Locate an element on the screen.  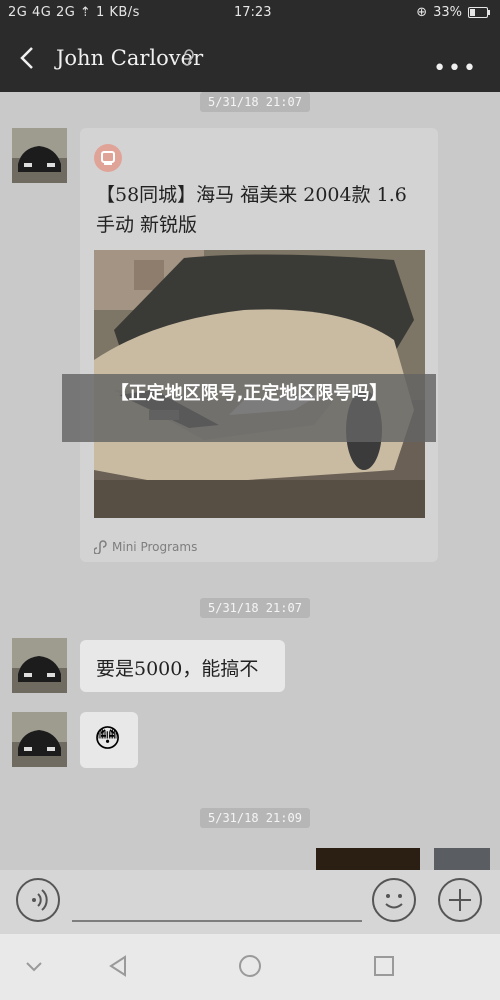
app-logo-icon is located at coordinates (108, 158).